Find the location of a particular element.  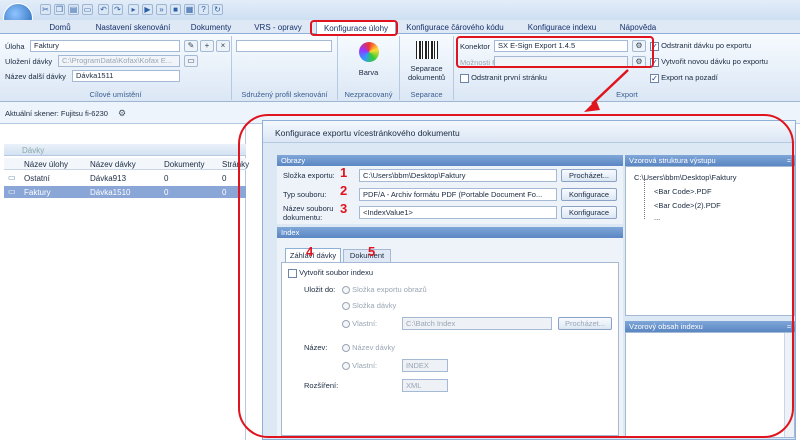

annotation-2: 2 is located at coordinates (344, 190).